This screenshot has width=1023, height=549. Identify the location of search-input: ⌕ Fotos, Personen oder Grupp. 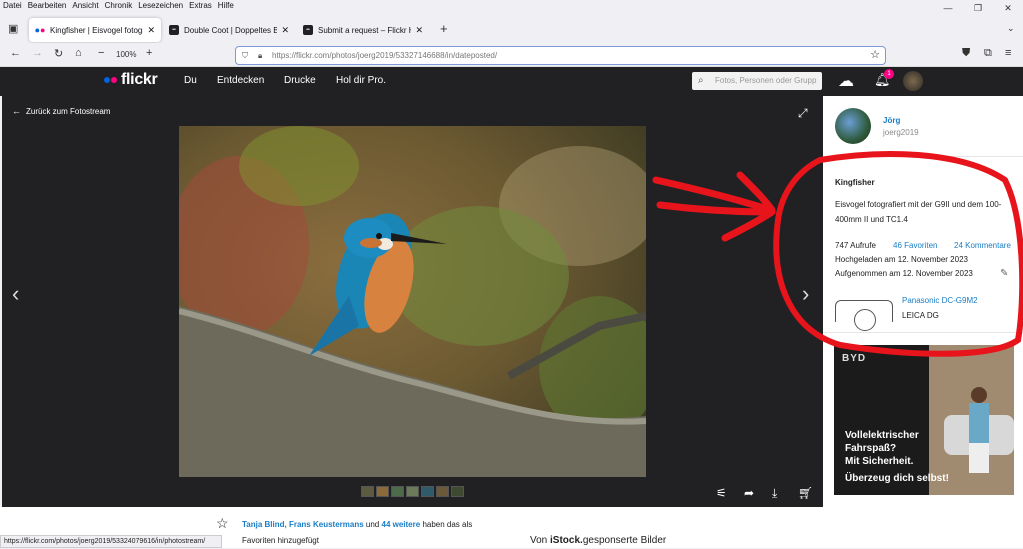
(757, 81).